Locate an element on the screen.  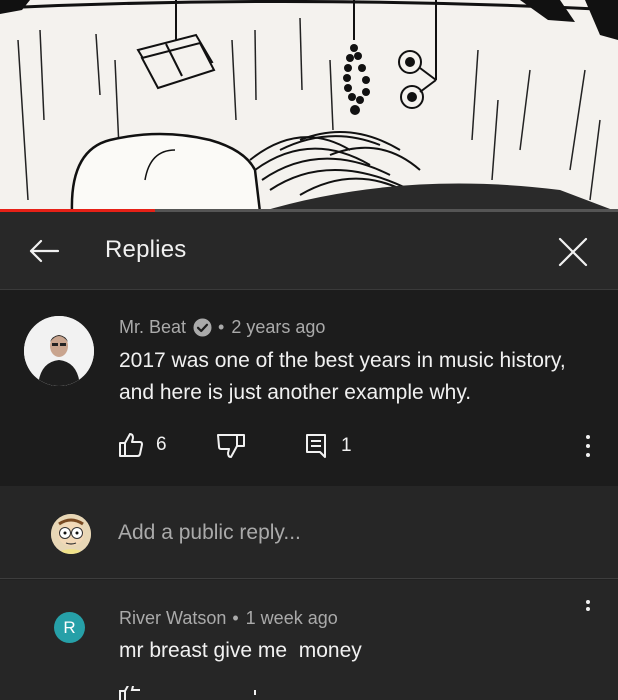
like-button: 6 is located at coordinates (142, 445).